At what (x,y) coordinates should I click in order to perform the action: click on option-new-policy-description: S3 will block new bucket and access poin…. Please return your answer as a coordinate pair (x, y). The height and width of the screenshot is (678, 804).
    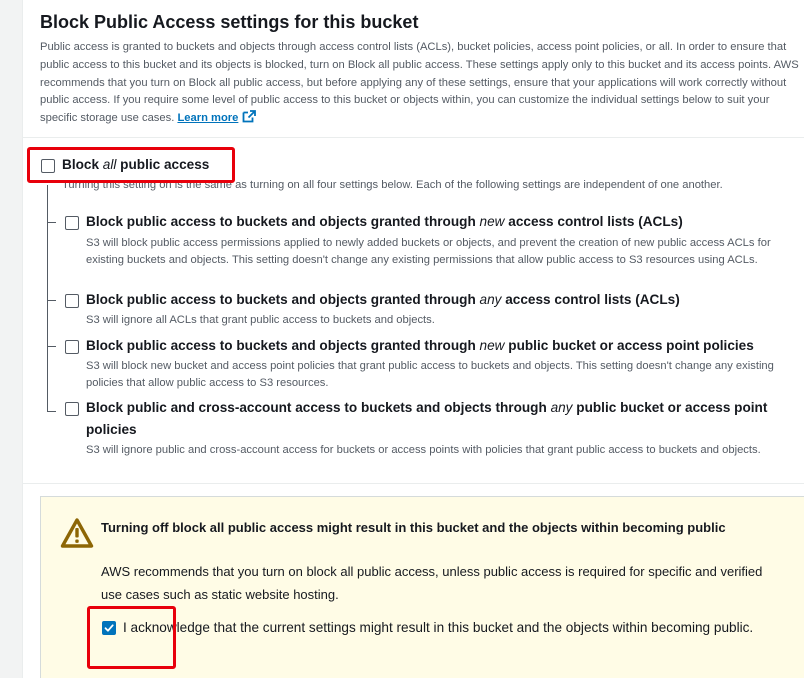
    Looking at the image, I should click on (430, 374).